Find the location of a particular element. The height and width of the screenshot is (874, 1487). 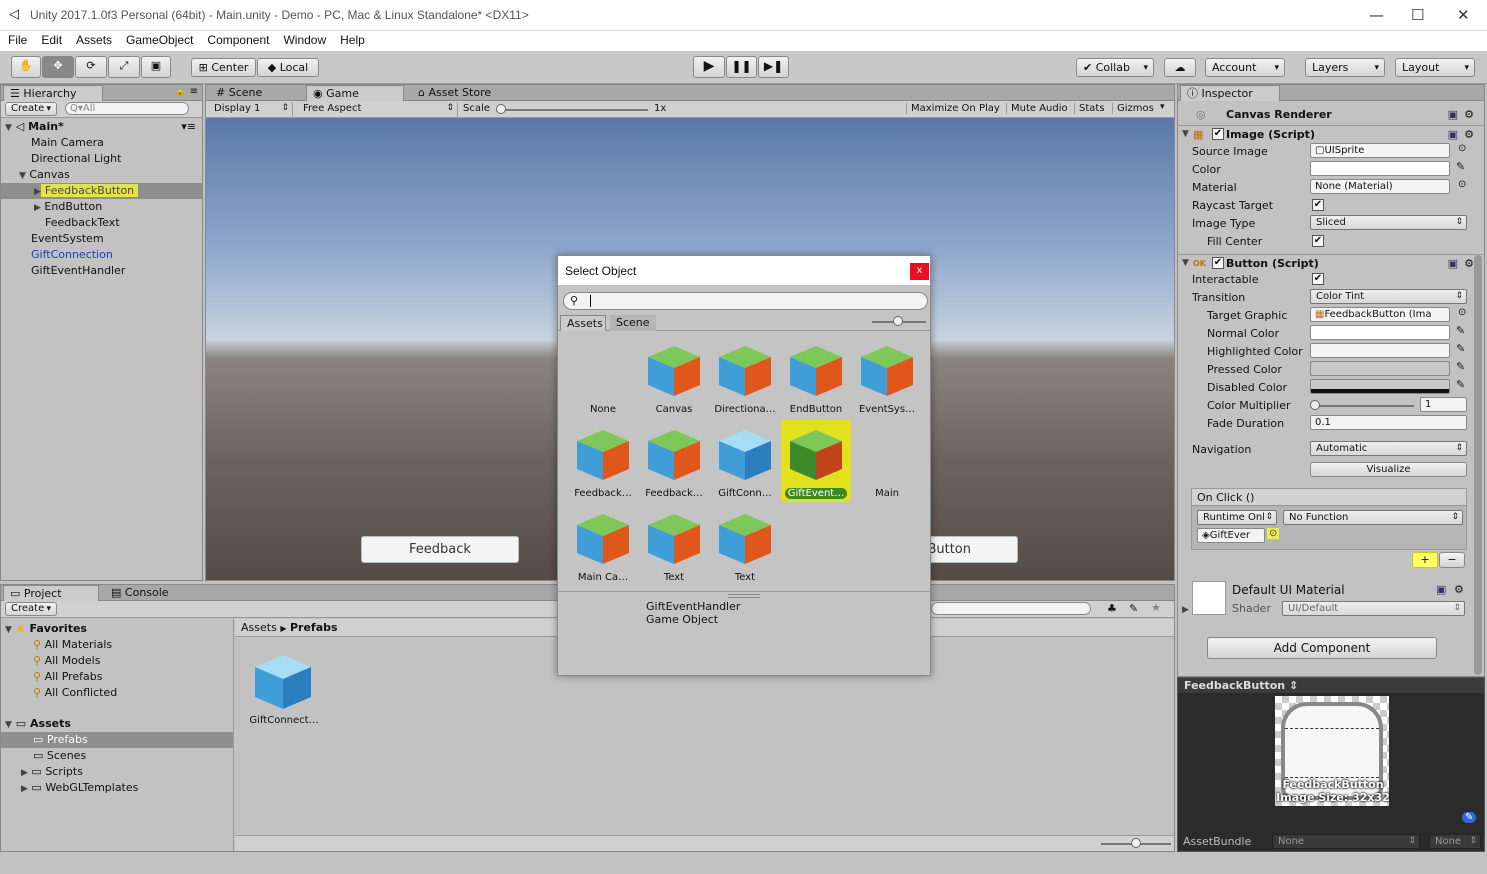

onclick-object-field: ◈GiftEver is located at coordinates (1231, 535).